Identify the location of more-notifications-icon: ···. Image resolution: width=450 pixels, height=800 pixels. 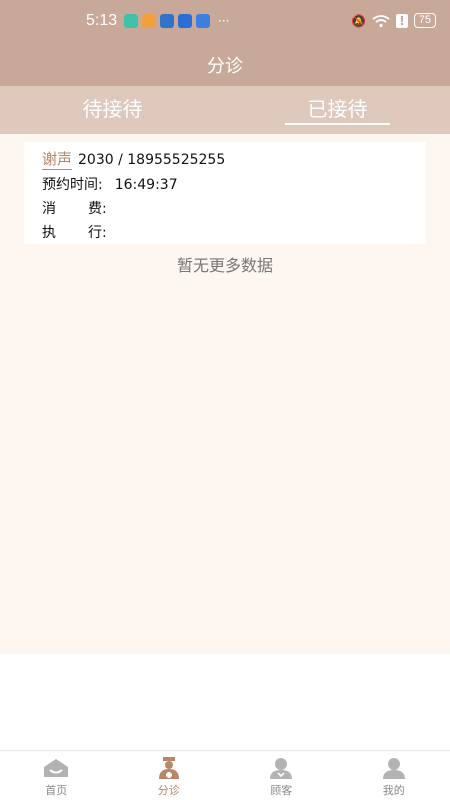
(224, 21).